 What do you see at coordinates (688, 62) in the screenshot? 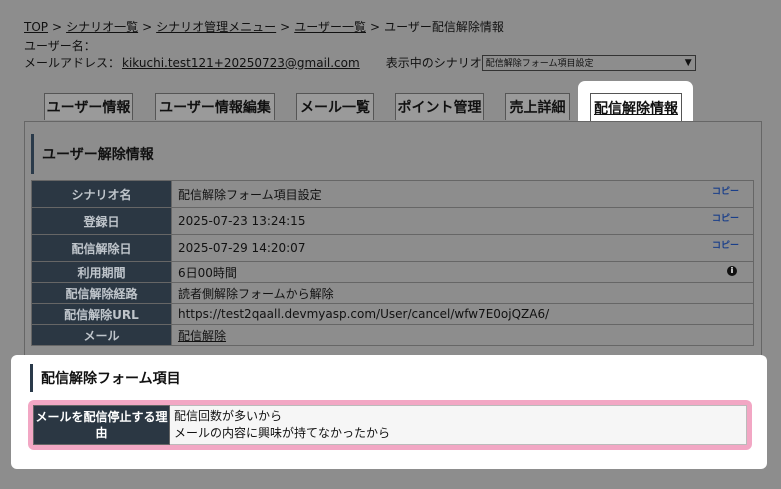
I see `chevron-down-icon: ▼` at bounding box center [688, 62].